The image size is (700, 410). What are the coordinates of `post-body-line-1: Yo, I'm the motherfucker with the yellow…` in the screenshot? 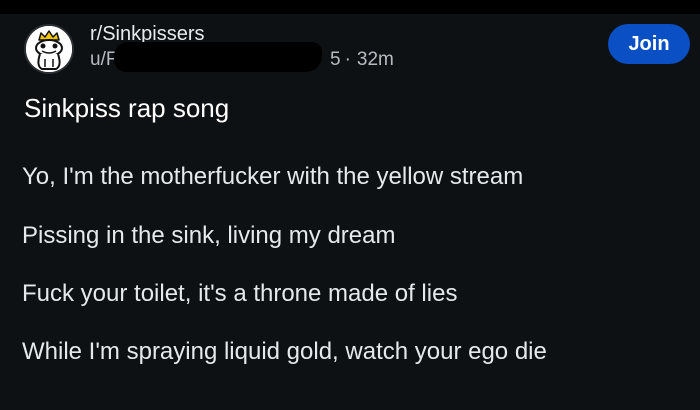 It's located at (273, 176).